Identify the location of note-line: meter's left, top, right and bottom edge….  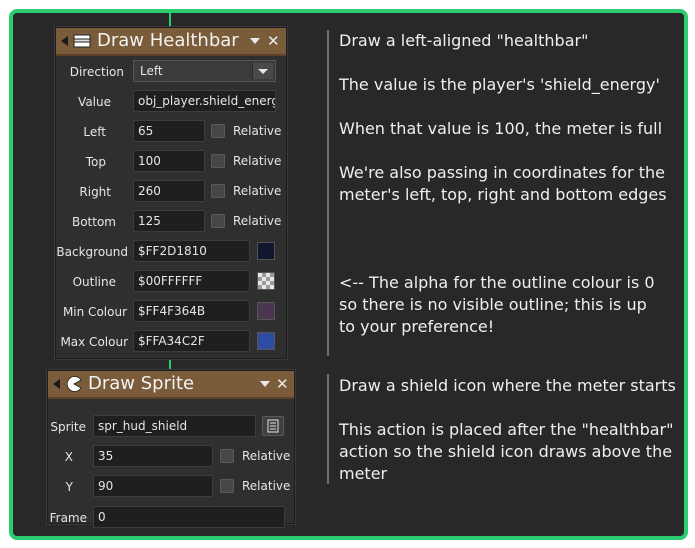
(503, 194).